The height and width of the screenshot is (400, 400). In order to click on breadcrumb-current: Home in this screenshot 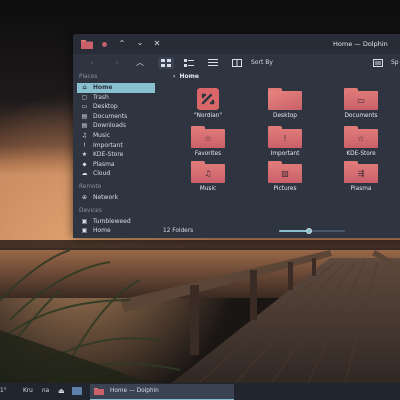, I will do `click(189, 76)`.